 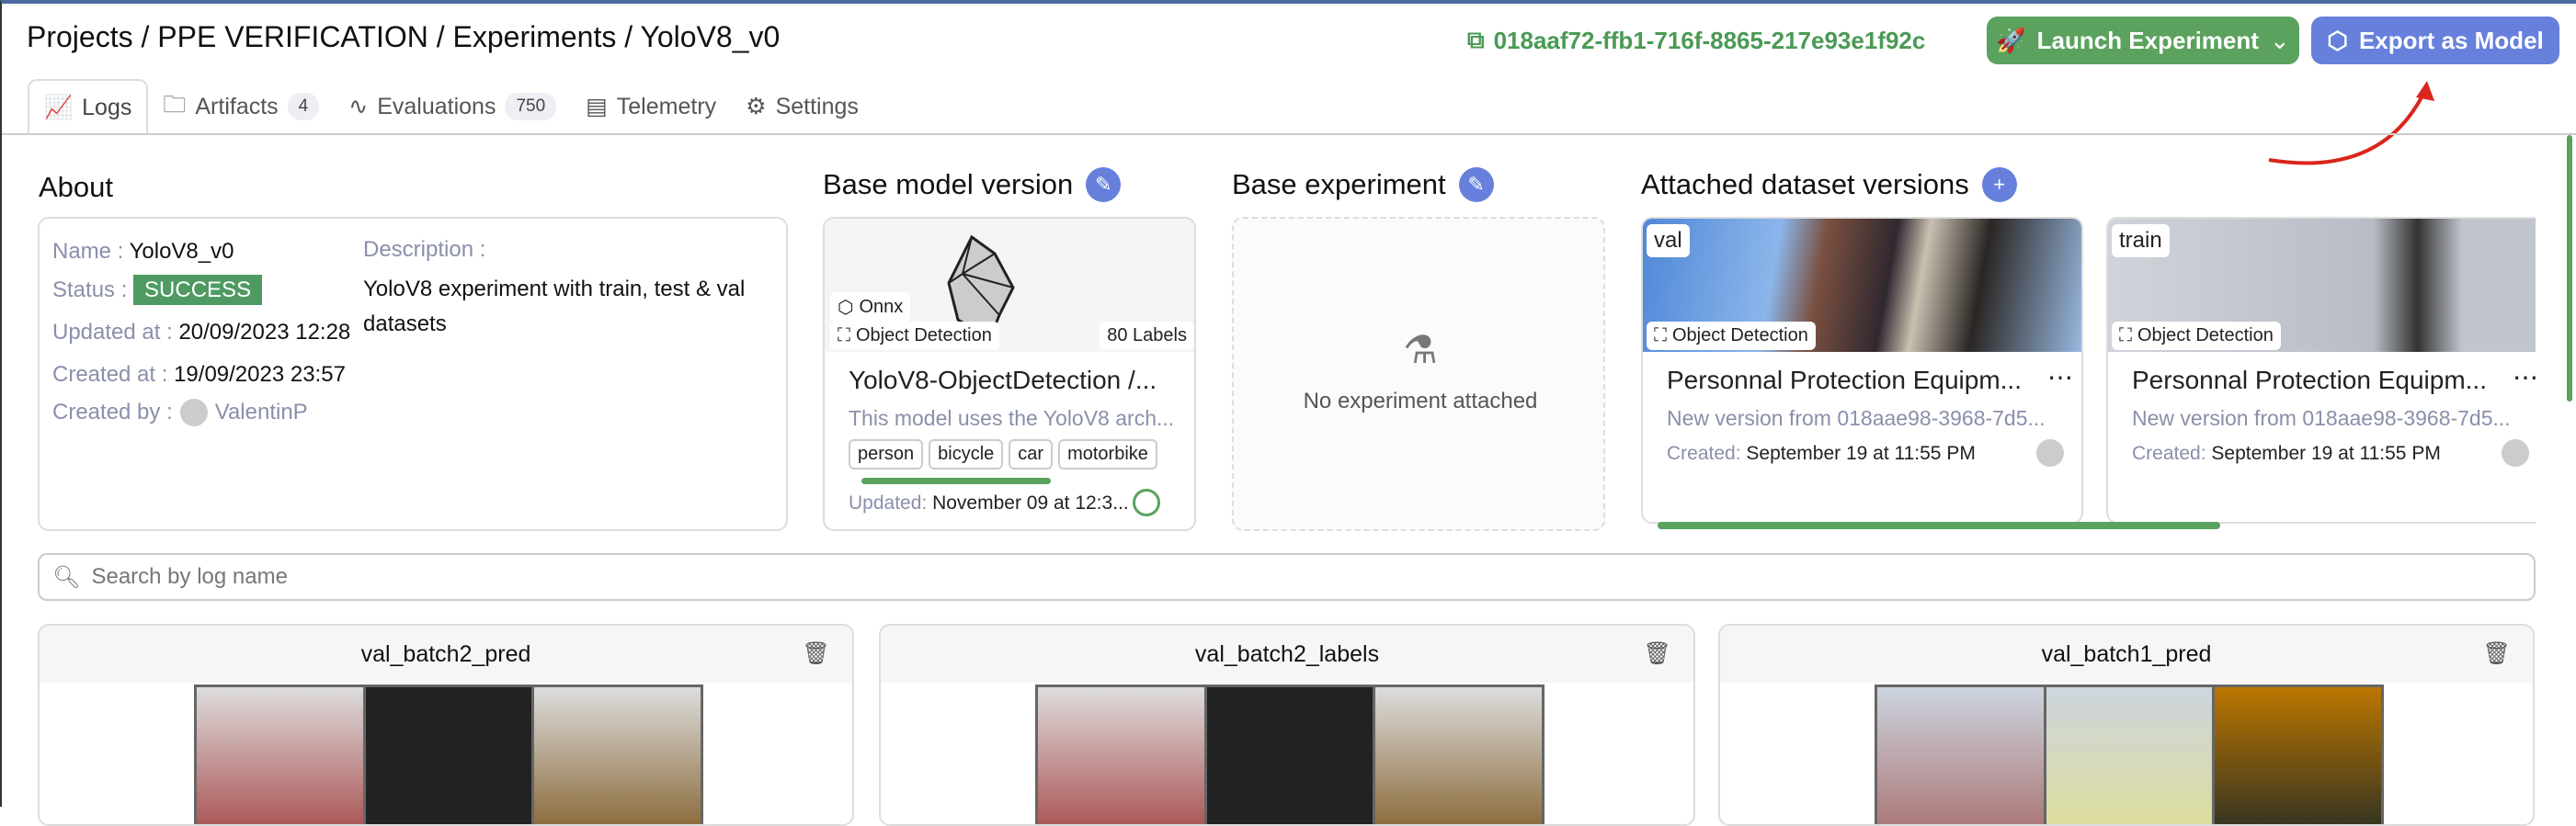 What do you see at coordinates (264, 332) in the screenshot?
I see `updated-value: 20/09/2023 12:28` at bounding box center [264, 332].